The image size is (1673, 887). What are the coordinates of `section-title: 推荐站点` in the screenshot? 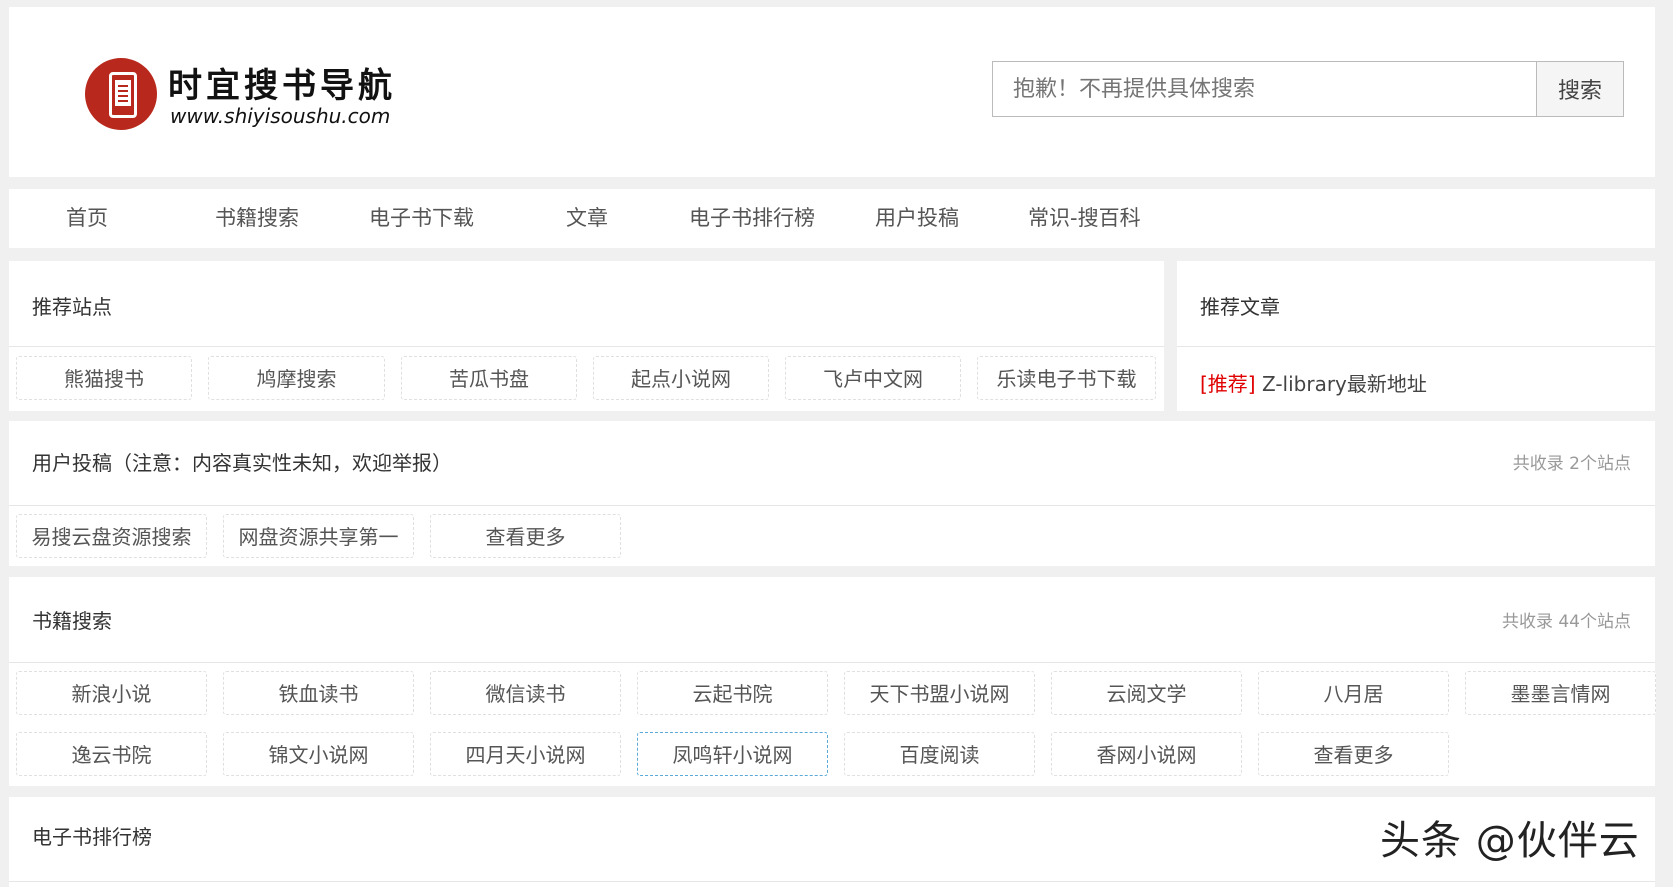 It's located at (72, 307).